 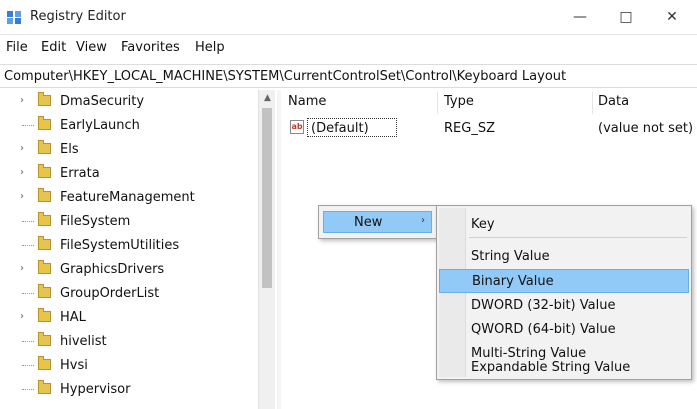 I want to click on tree-item-label: GroupOrderList, so click(x=110, y=293).